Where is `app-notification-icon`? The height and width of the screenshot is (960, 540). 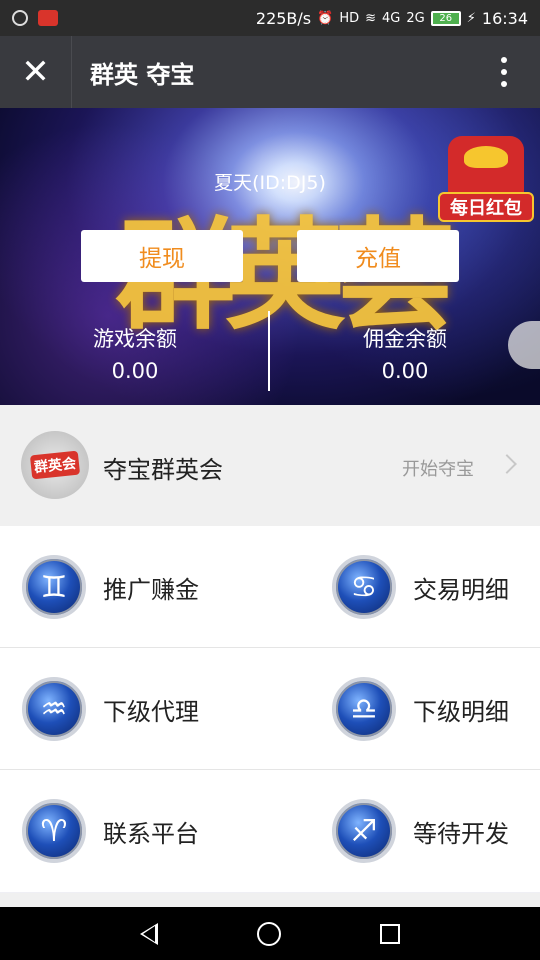
app-notification-icon is located at coordinates (48, 18).